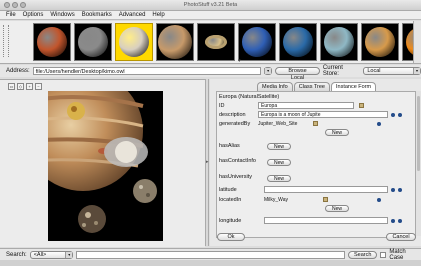 This screenshot has height=266, width=421. Describe the element at coordinates (379, 200) in the screenshot. I see `locatedin-link-icon` at that location.